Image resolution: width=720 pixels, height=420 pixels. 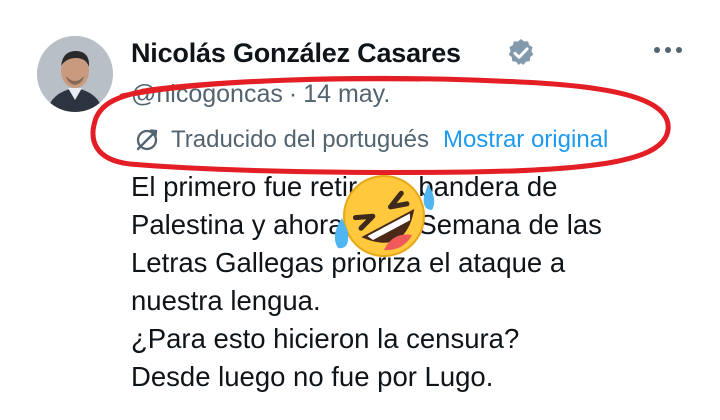 I want to click on tweet-text-line: ¿Para esto hicieron la censura?, so click(x=325, y=338).